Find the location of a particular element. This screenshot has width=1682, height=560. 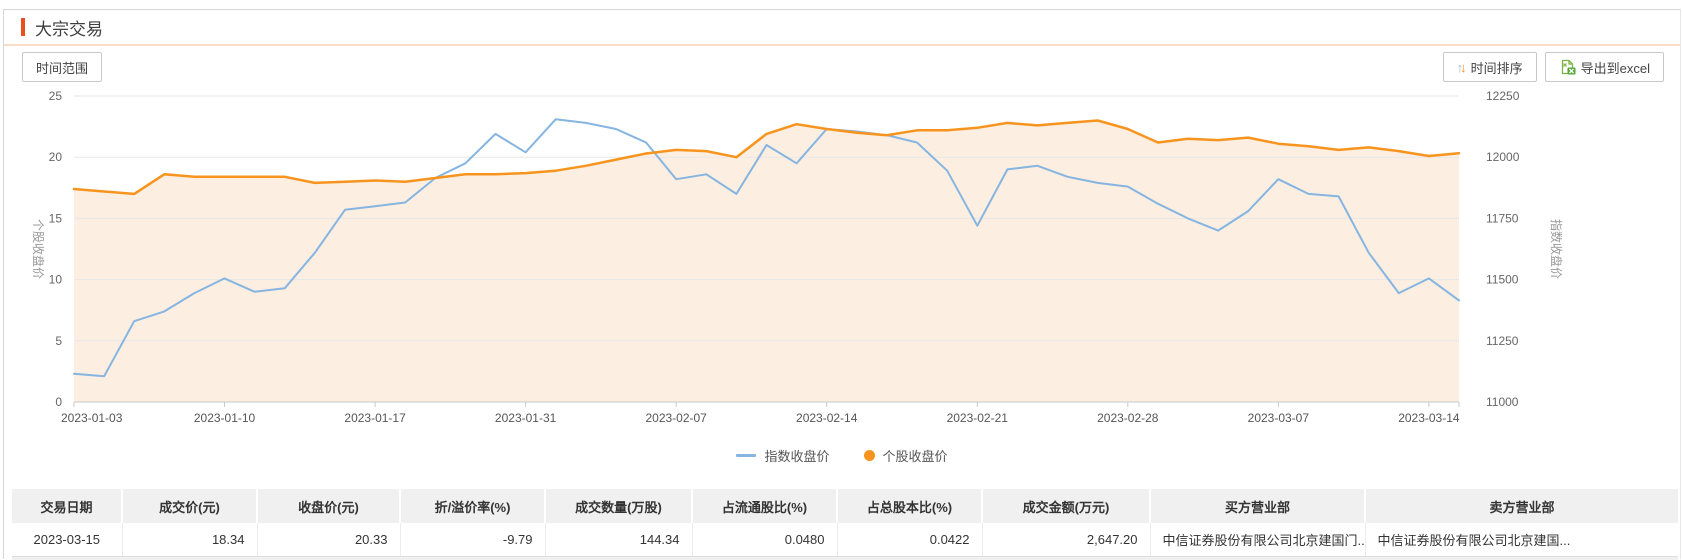

toolbar-right-group: ↑↓ 时间排序 导出到excel is located at coordinates (1553, 67).